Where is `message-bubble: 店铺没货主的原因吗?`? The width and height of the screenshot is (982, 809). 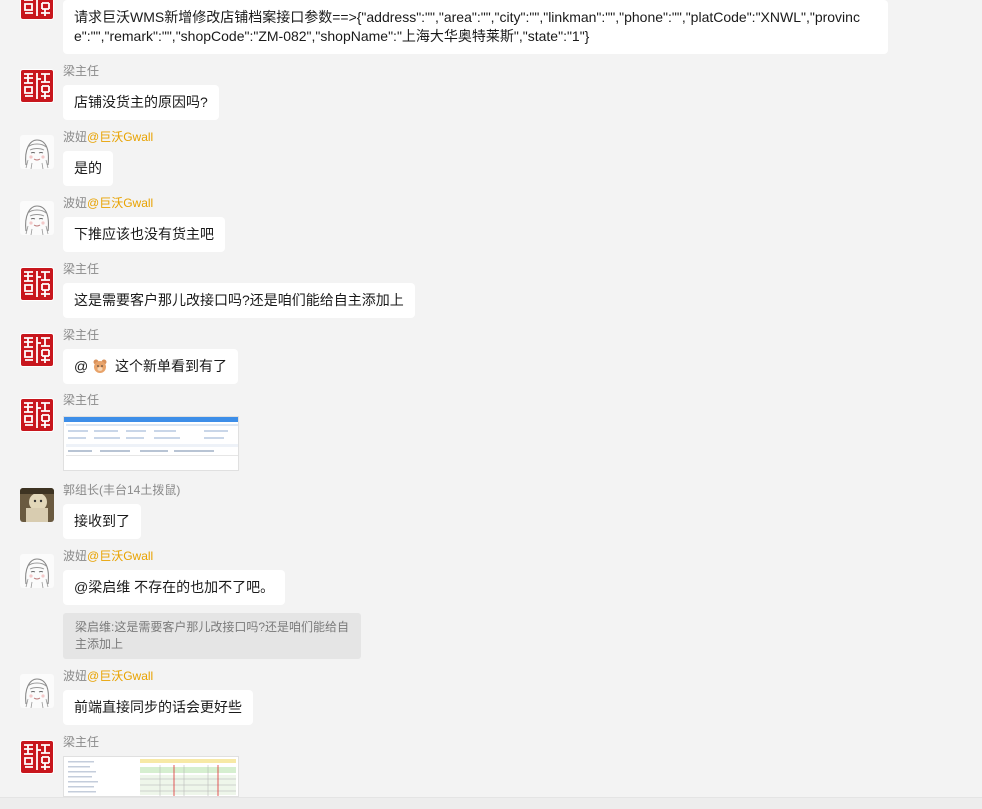
message-bubble: 店铺没货主的原因吗? is located at coordinates (141, 102).